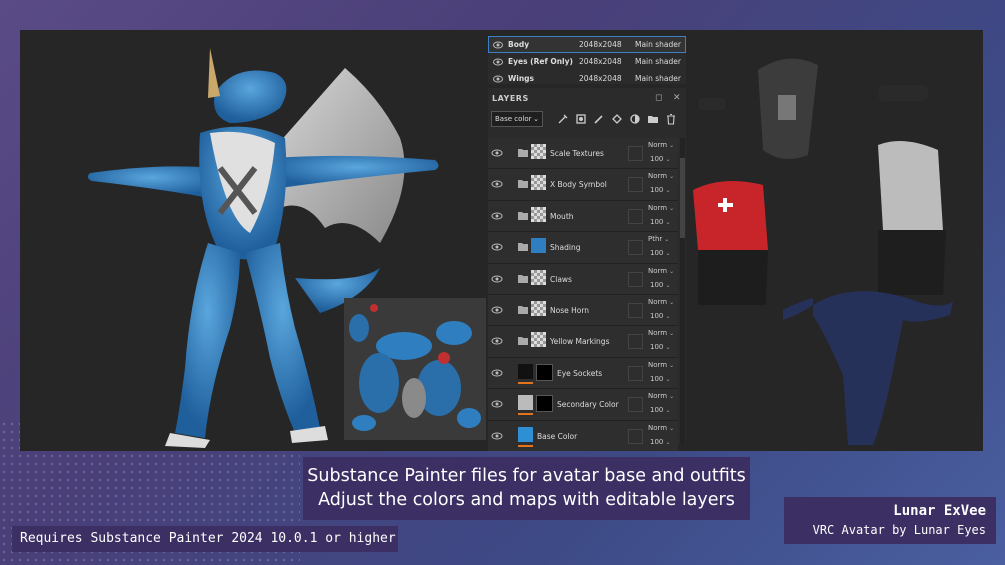  I want to click on texture-set-resolution: 2048x2048, so click(600, 78).